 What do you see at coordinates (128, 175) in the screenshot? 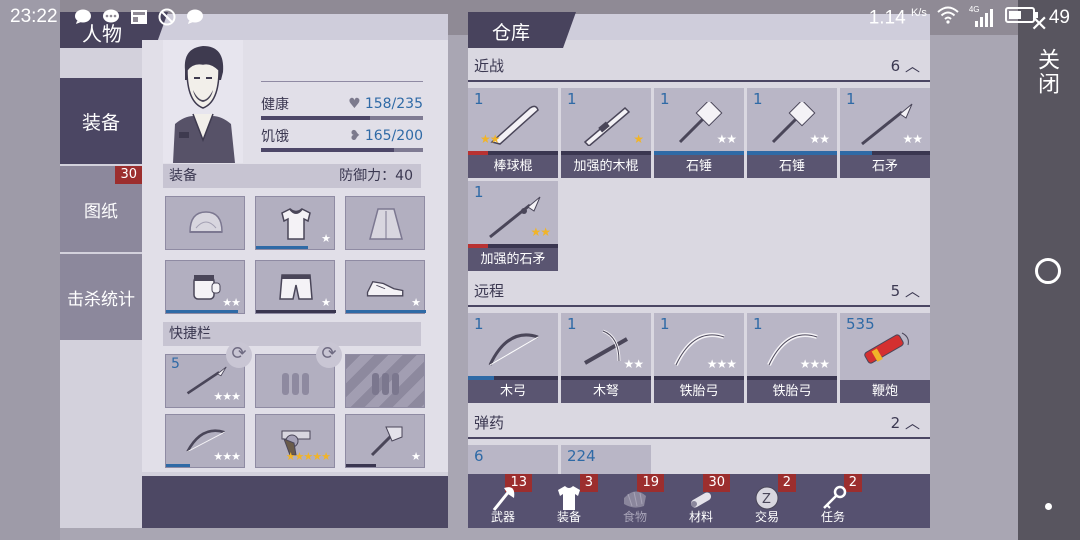
I see `blueprints-badge: 30` at bounding box center [128, 175].